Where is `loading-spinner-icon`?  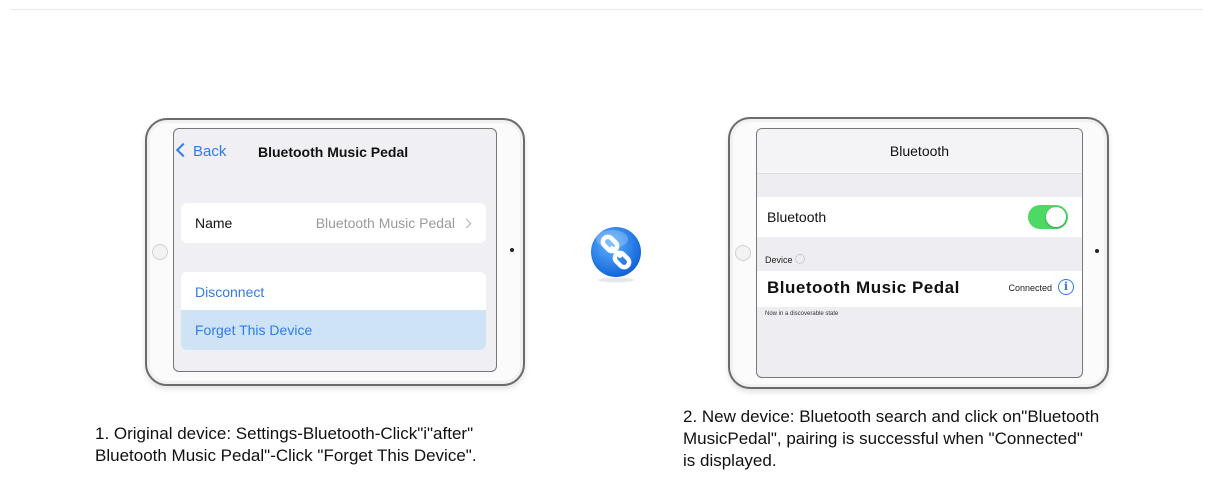
loading-spinner-icon is located at coordinates (799, 259).